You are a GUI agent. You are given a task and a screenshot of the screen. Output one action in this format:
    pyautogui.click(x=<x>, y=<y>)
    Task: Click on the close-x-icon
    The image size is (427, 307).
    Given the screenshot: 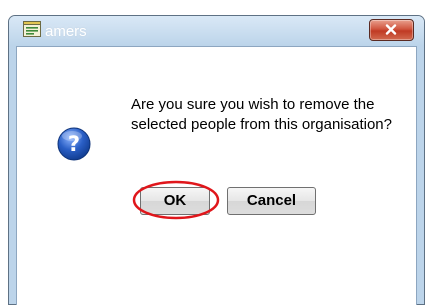 What is the action you would take?
    pyautogui.click(x=391, y=29)
    